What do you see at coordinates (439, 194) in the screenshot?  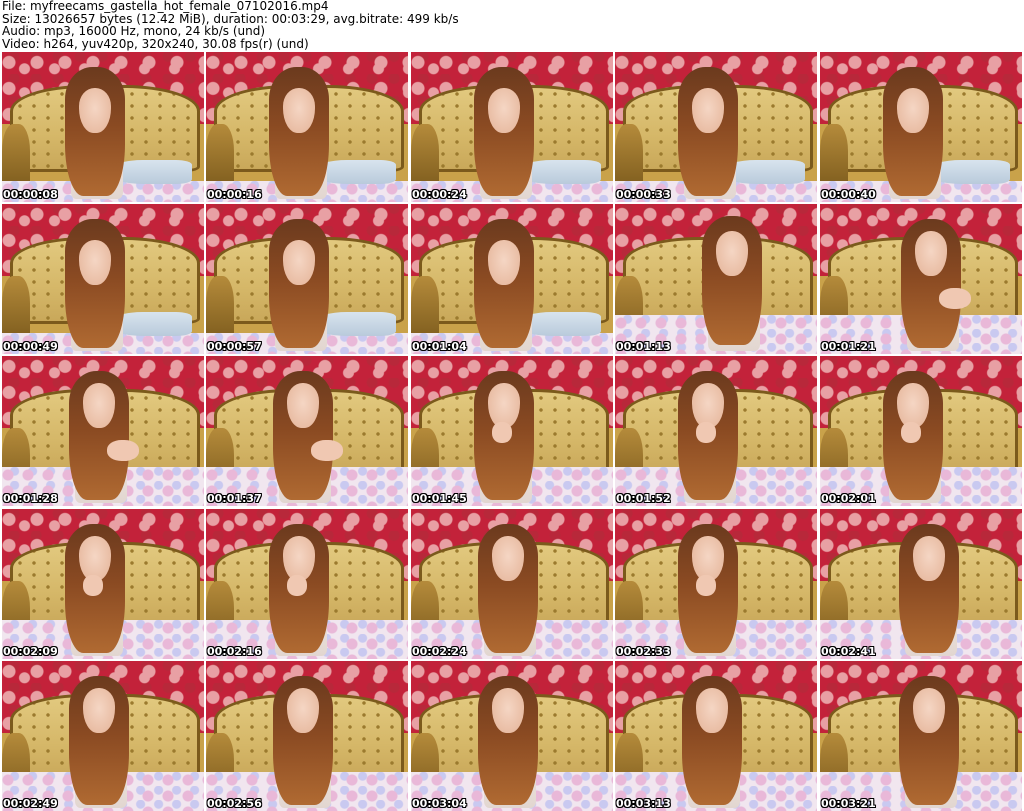 I see `thumbnail-timestamp: 00:00:24` at bounding box center [439, 194].